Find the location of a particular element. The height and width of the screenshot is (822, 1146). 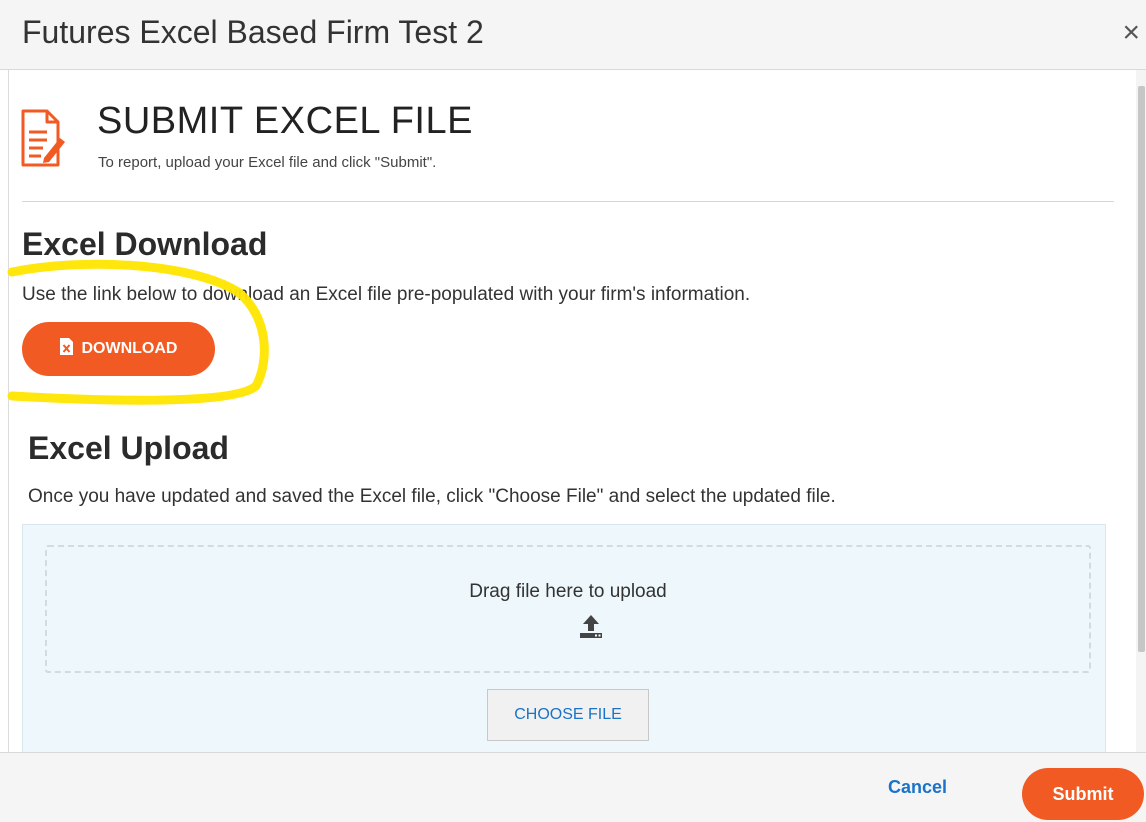

download-button: DOWNLOAD is located at coordinates (118, 349).